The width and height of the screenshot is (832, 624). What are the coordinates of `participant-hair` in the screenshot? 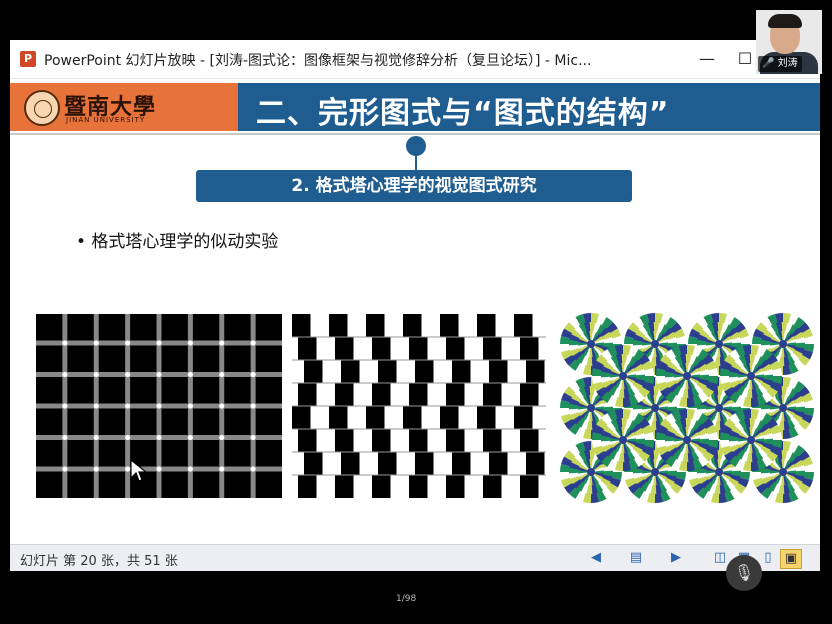 It's located at (785, 21).